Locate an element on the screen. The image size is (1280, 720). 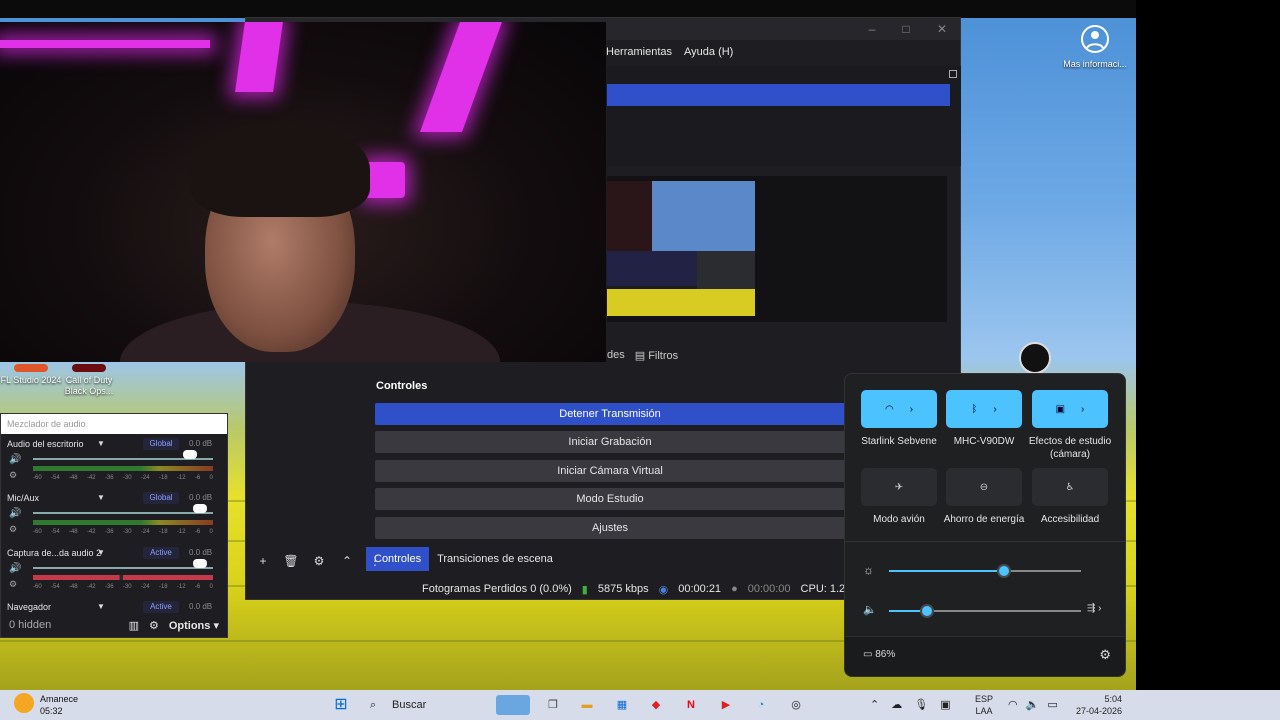
right-black-bar is located at coordinates (1208, 345).